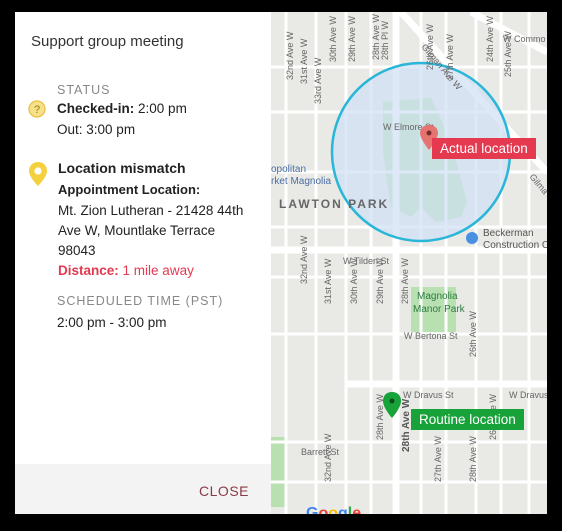 The height and width of the screenshot is (531, 562). Describe the element at coordinates (77, 250) in the screenshot. I see `address-line-3: 98043` at that location.